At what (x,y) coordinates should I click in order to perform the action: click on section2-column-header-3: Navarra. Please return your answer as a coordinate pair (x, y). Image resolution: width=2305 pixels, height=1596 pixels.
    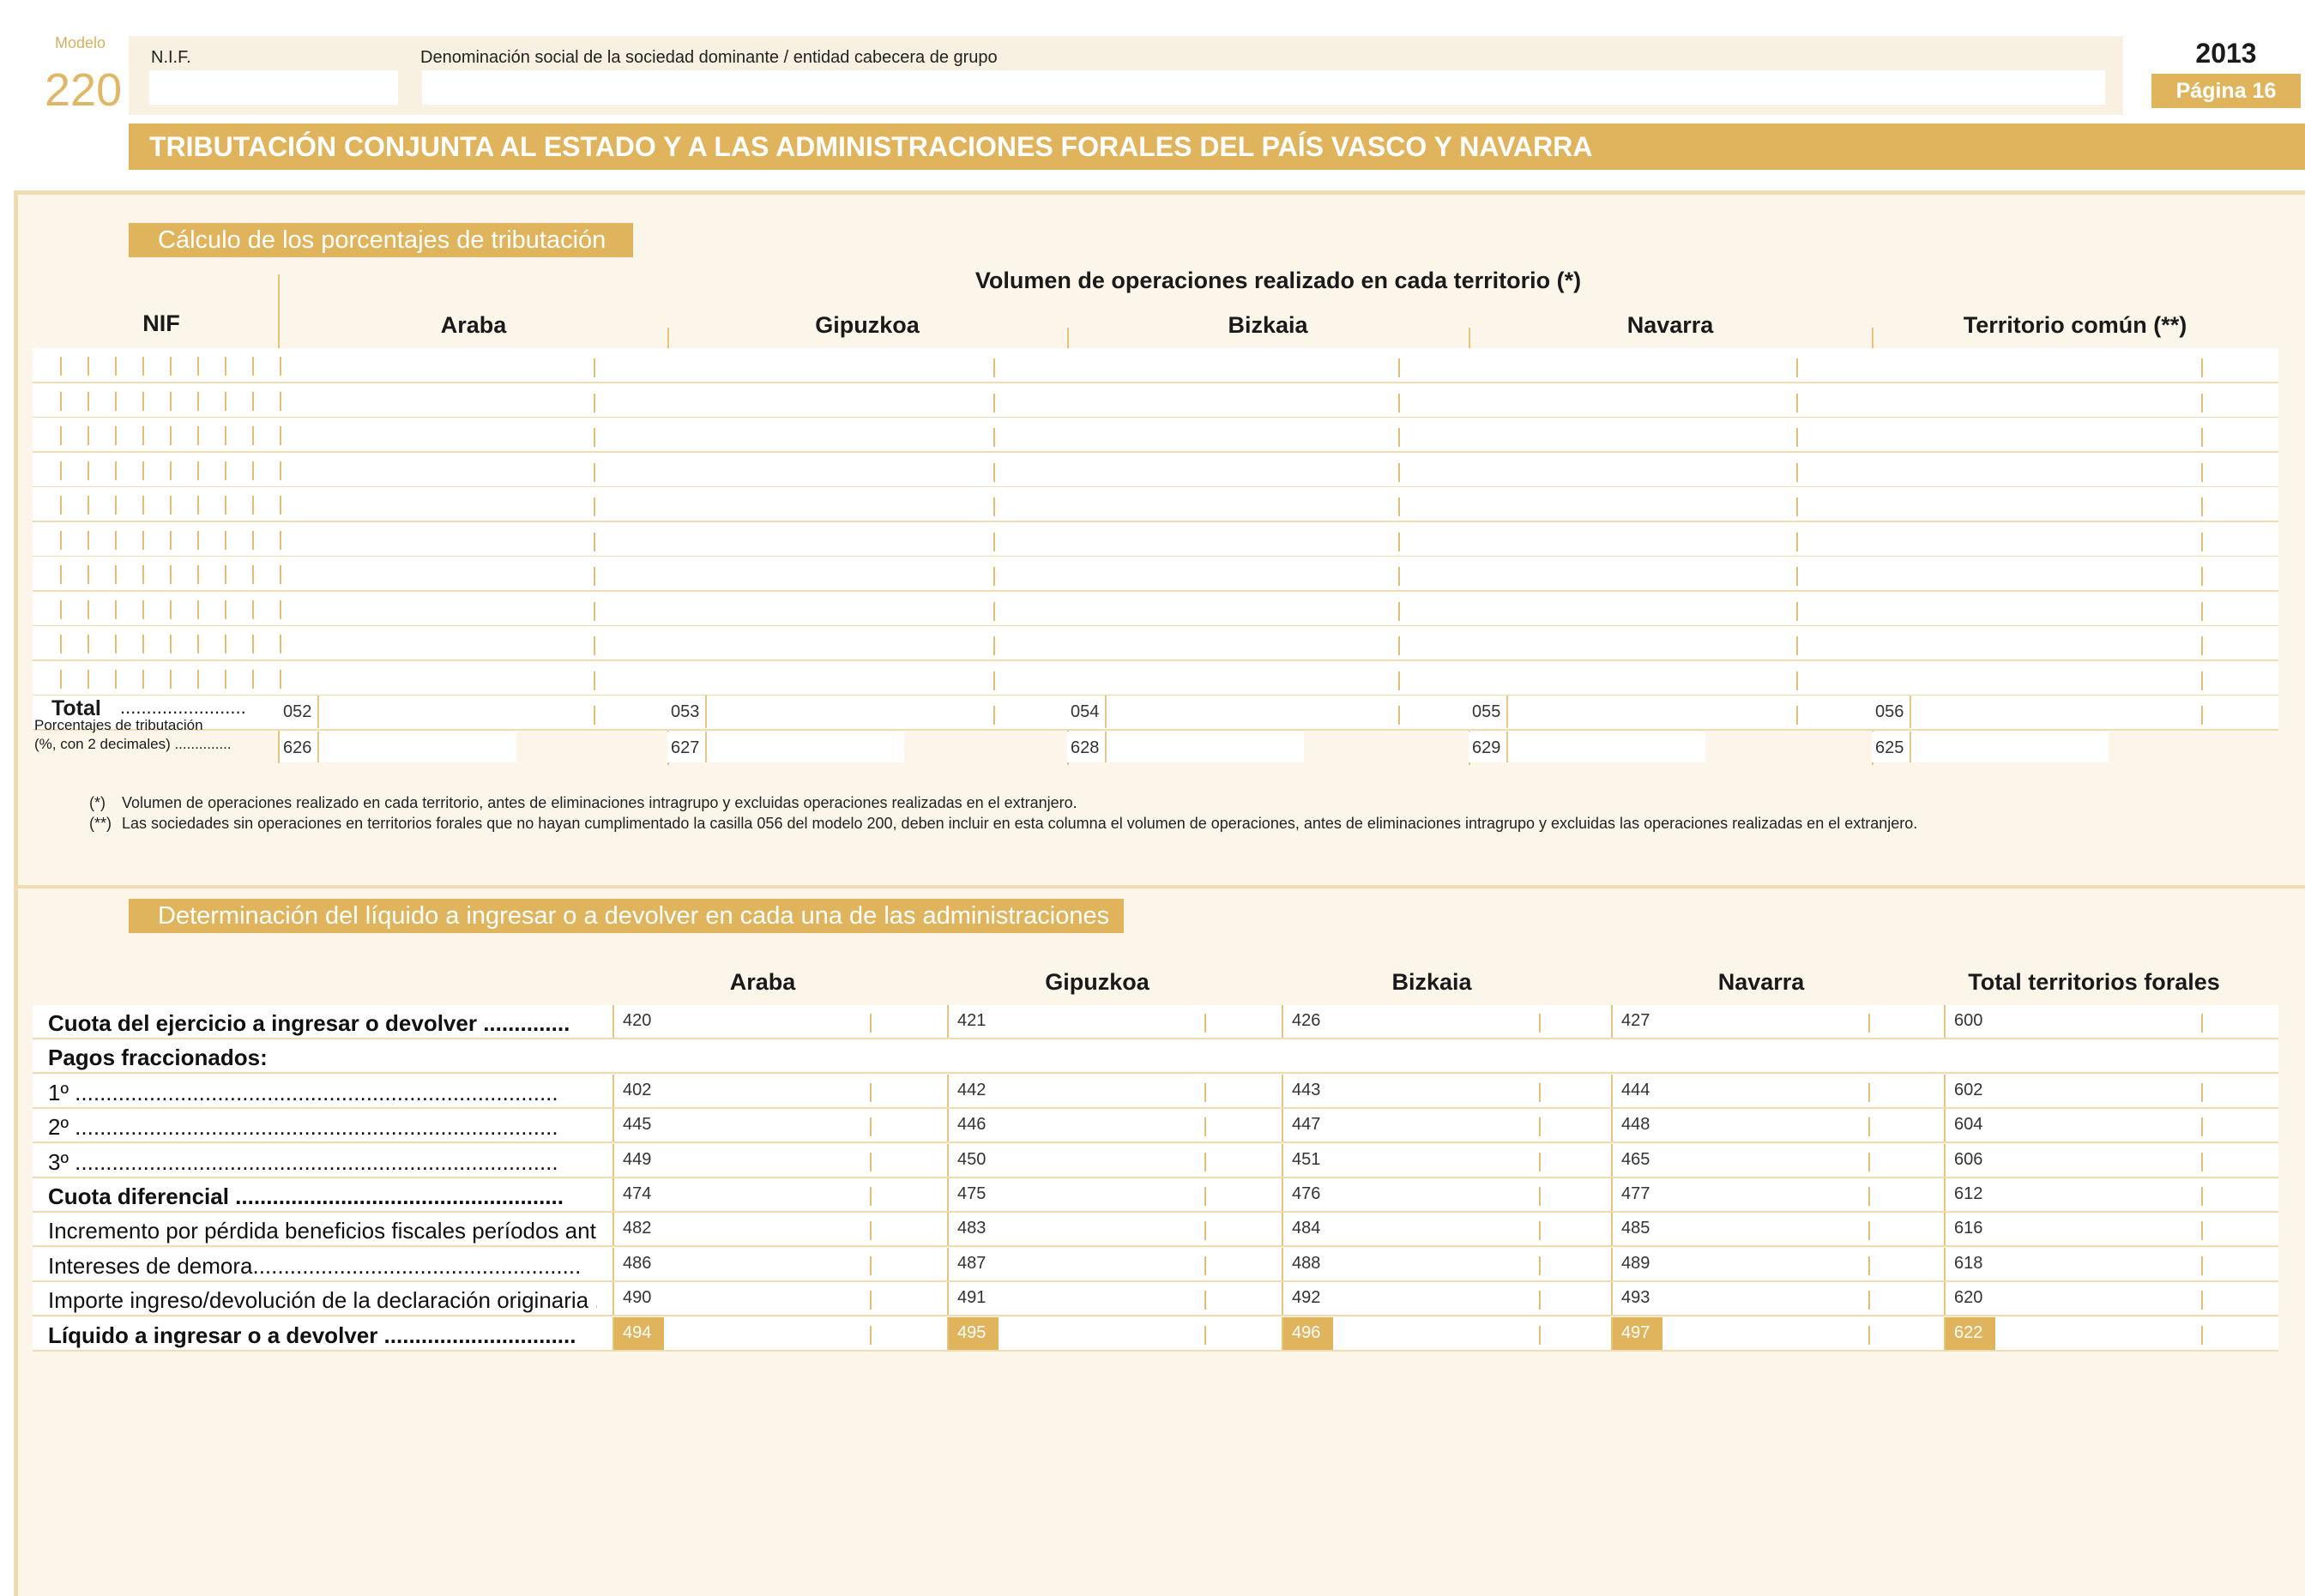
    Looking at the image, I should click on (1761, 982).